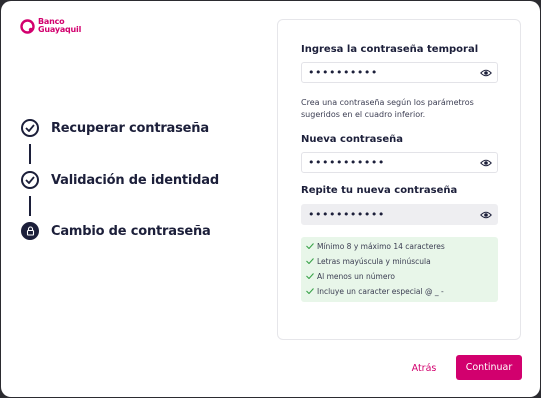  Describe the element at coordinates (381, 246) in the screenshot. I see `requirement-text: Mínimo 8 y máximo 14 caracteres` at that location.